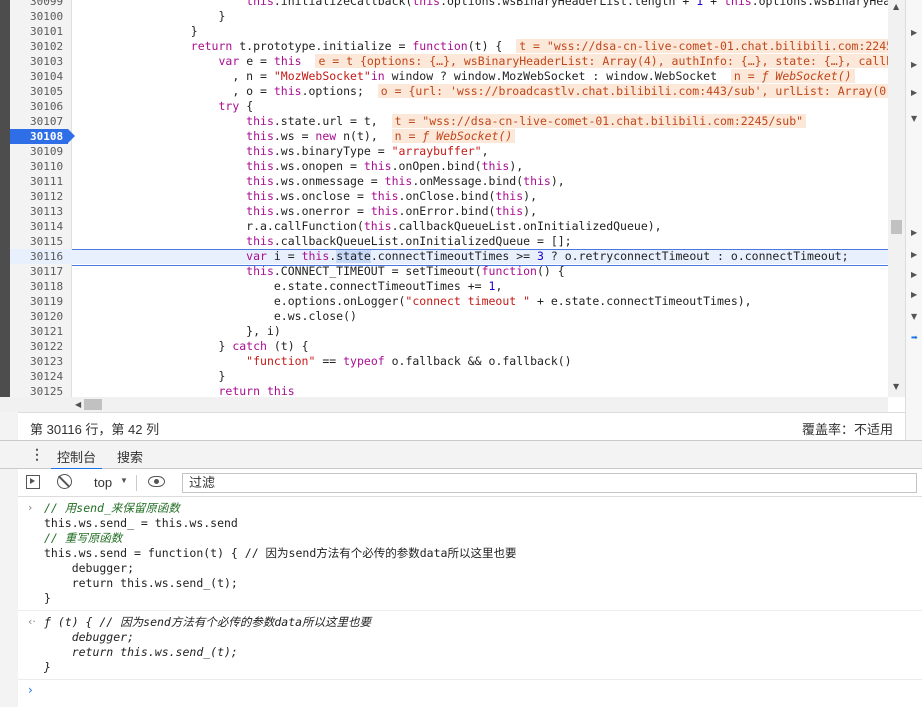  What do you see at coordinates (41, 151) in the screenshot?
I see `line-number: 30109` at bounding box center [41, 151].